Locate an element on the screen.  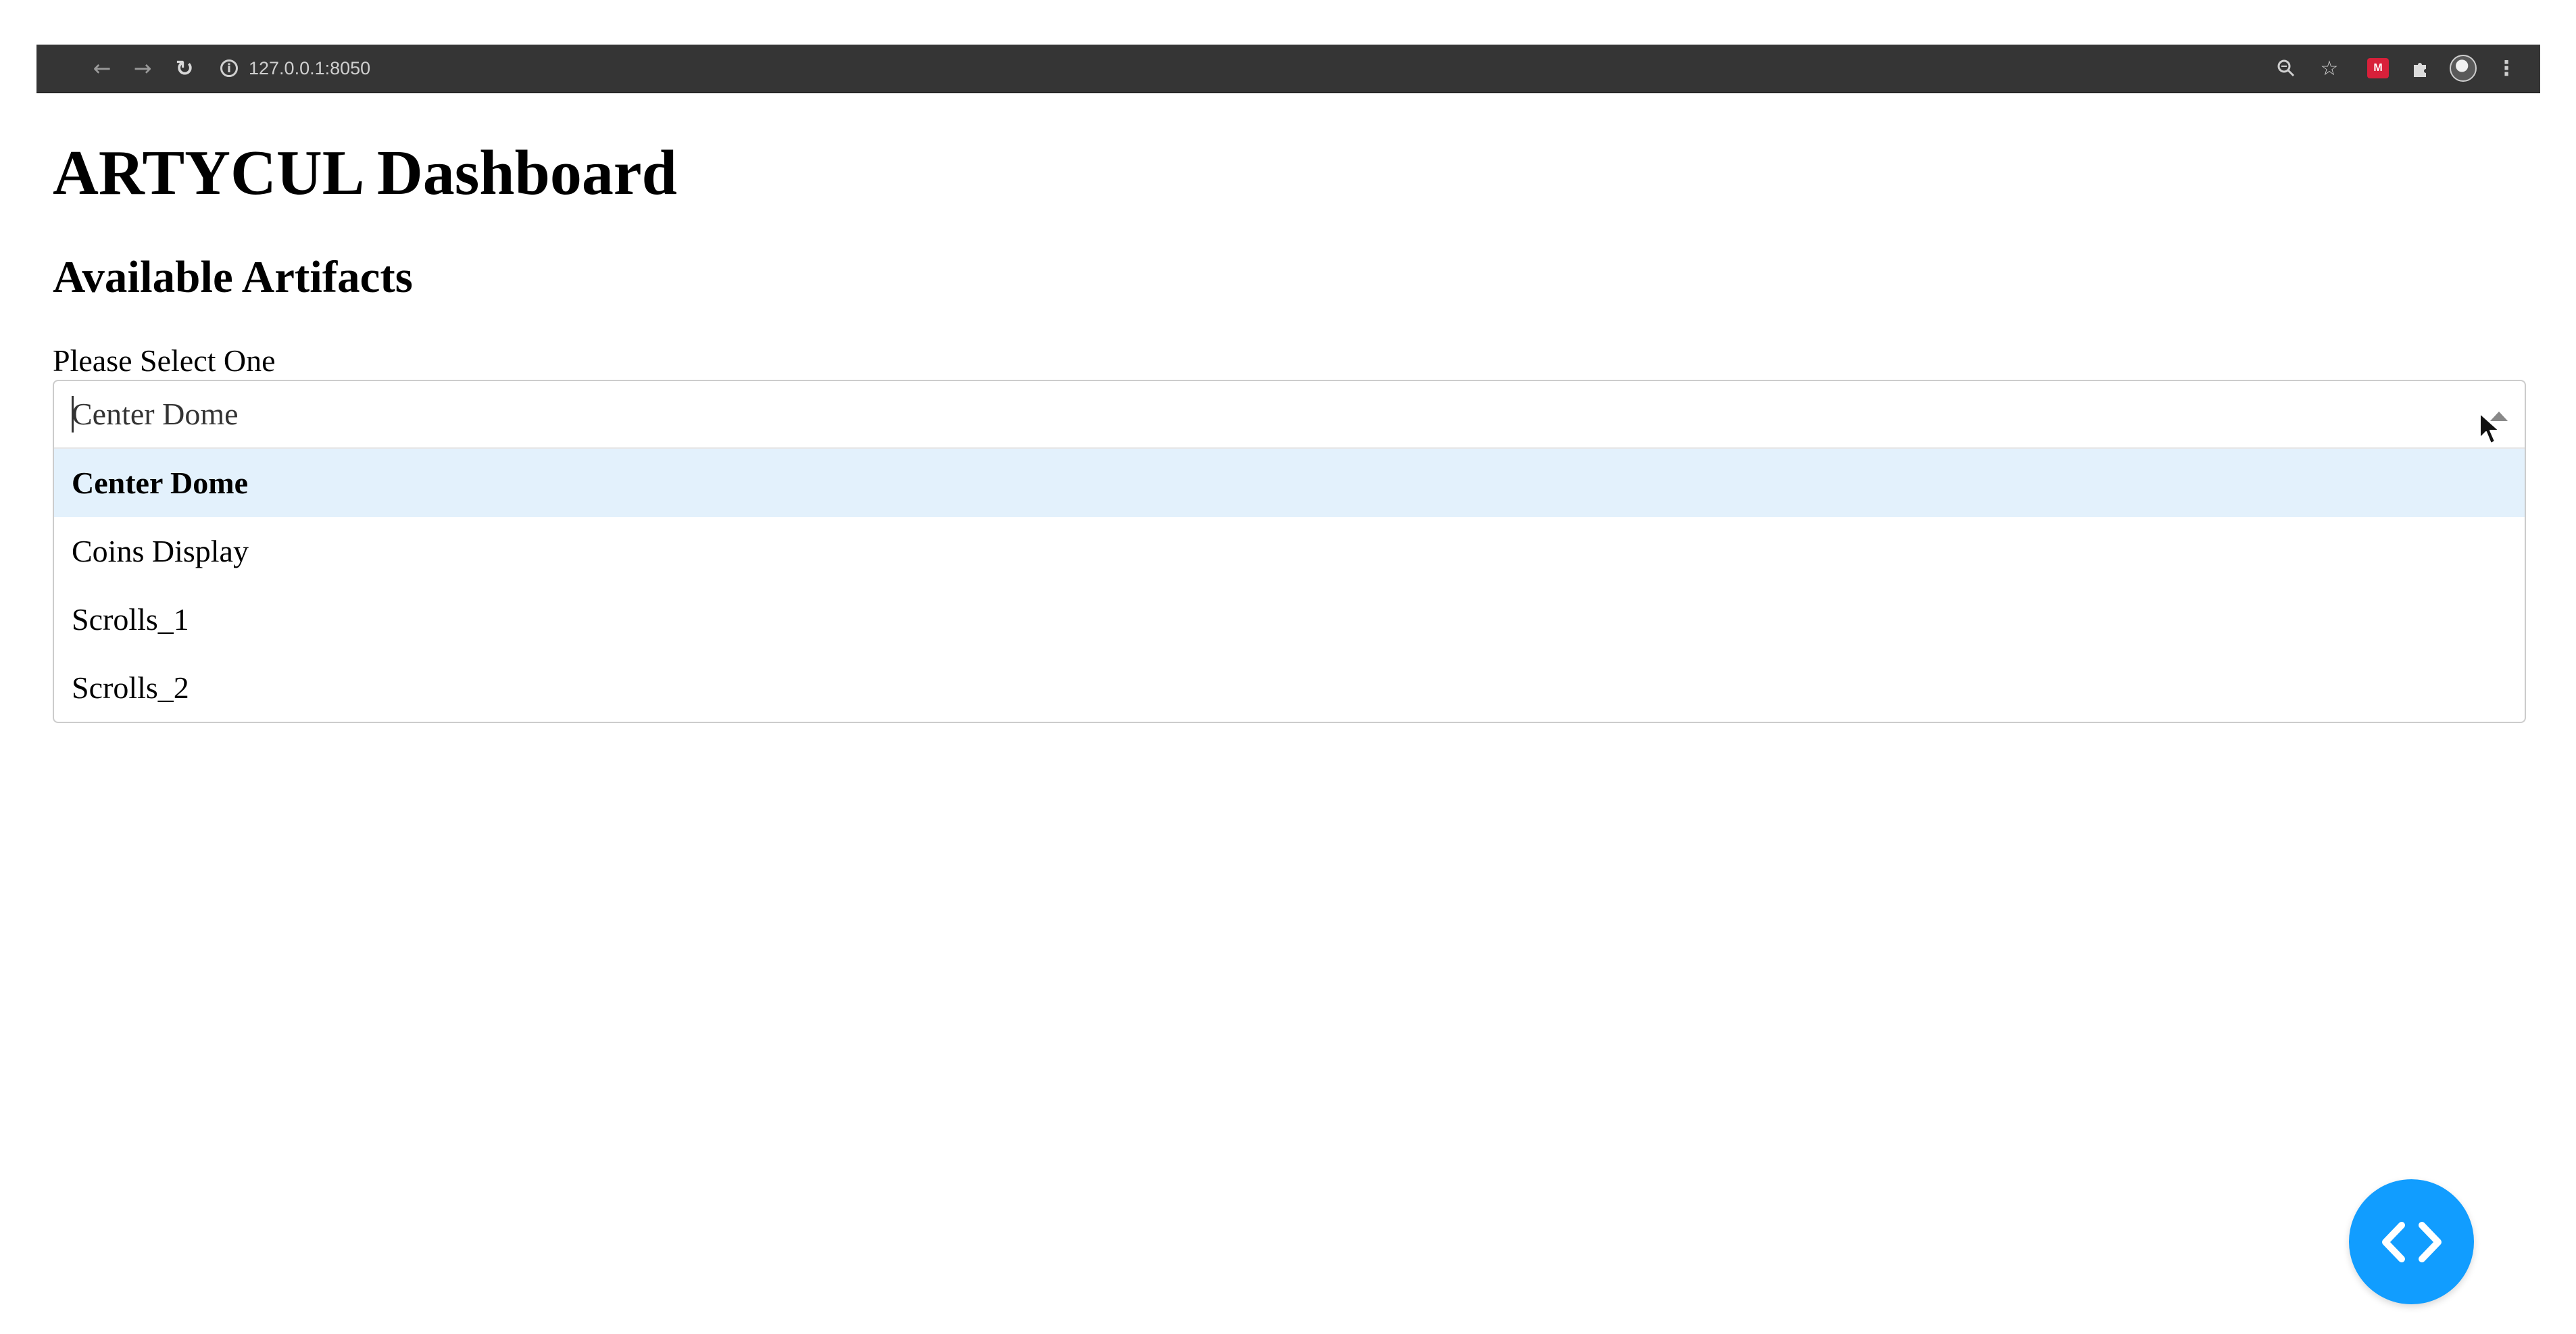
debug-menu-button is located at coordinates (2412, 1241).